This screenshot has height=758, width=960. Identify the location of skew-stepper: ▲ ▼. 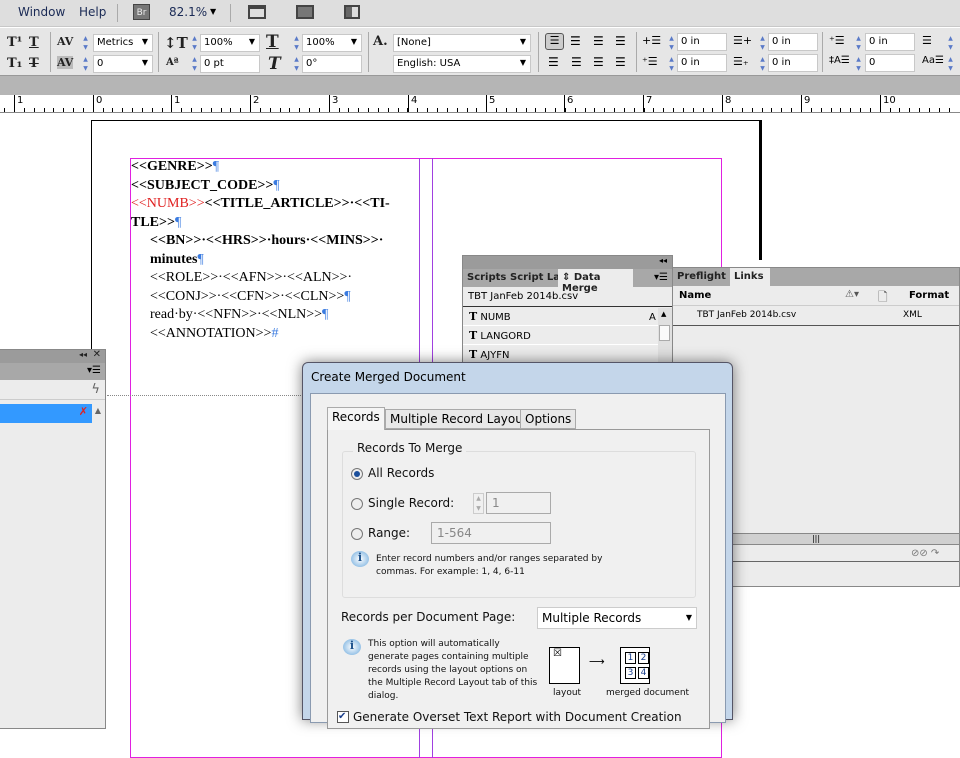
(296, 64).